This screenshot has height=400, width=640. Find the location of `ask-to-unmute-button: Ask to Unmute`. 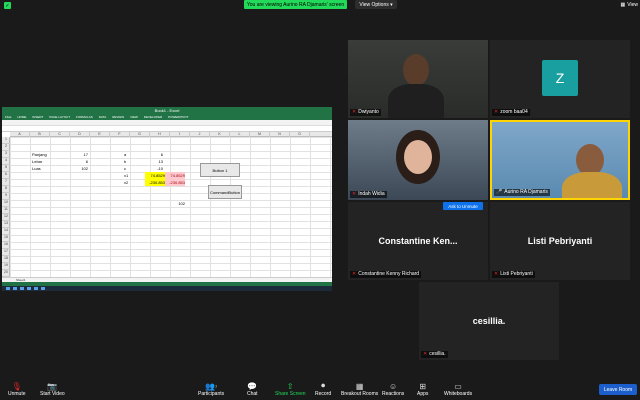

ask-to-unmute-button: Ask to Unmute is located at coordinates (463, 206).